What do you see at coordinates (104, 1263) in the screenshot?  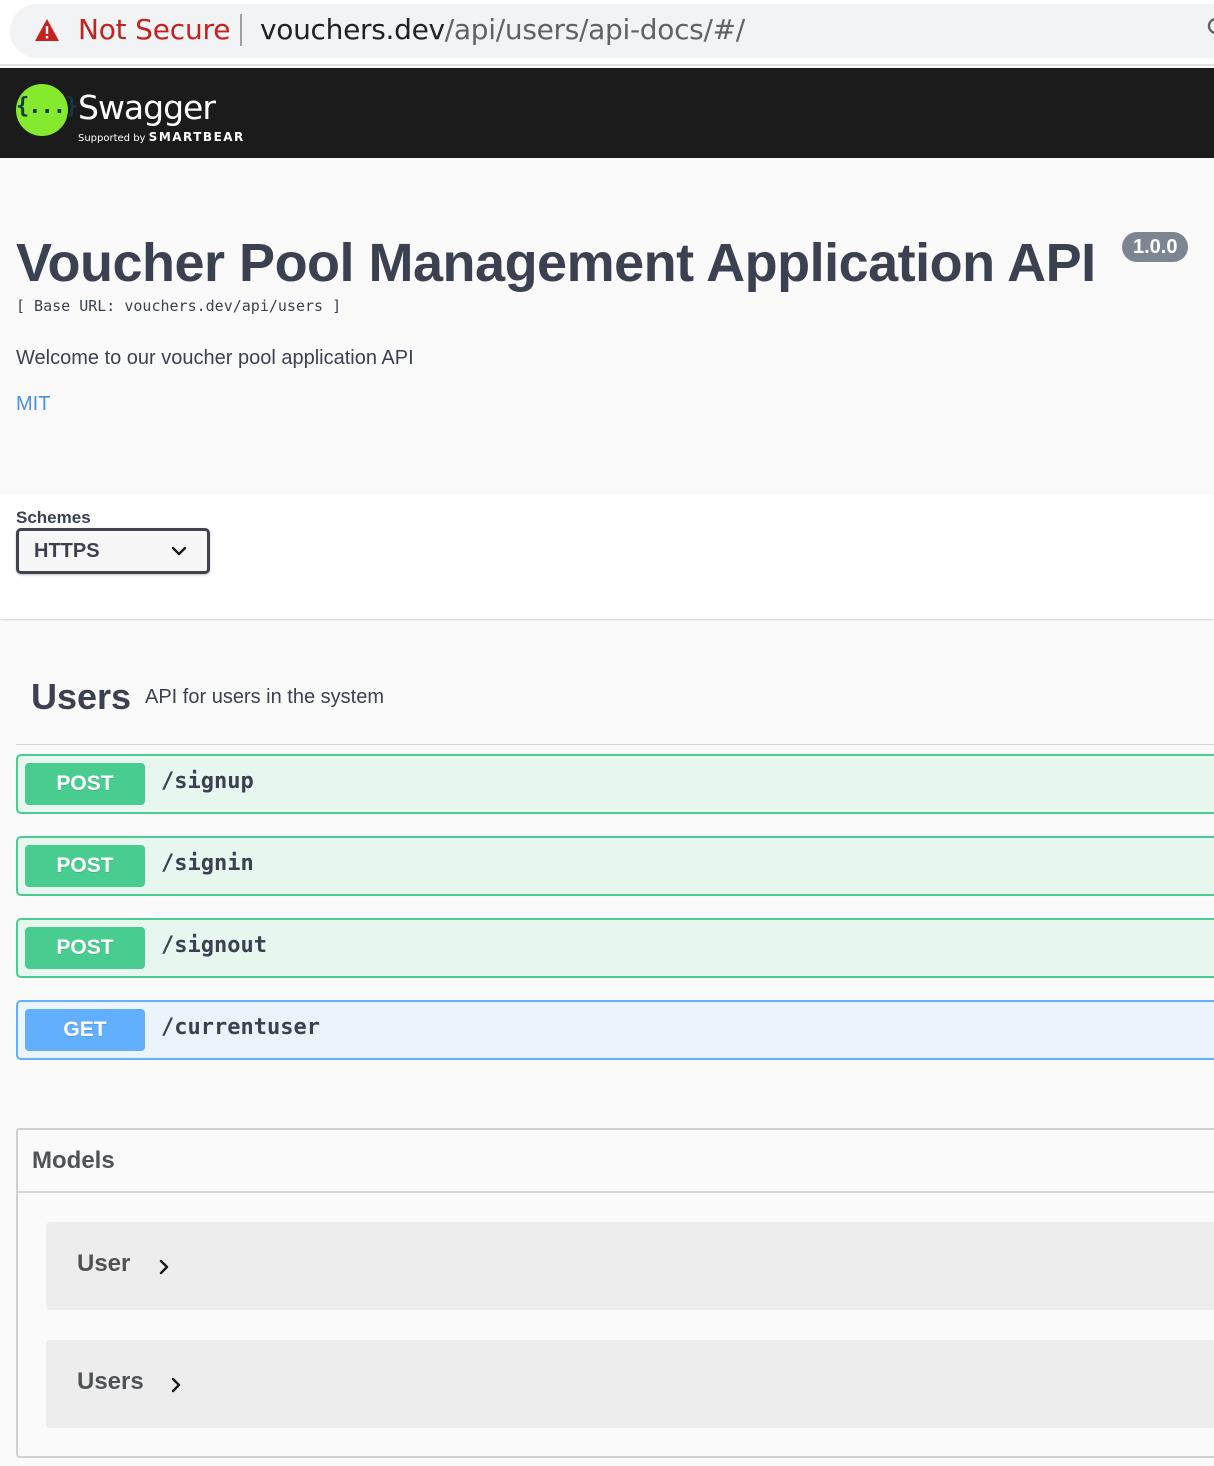 I see `model-name: User` at bounding box center [104, 1263].